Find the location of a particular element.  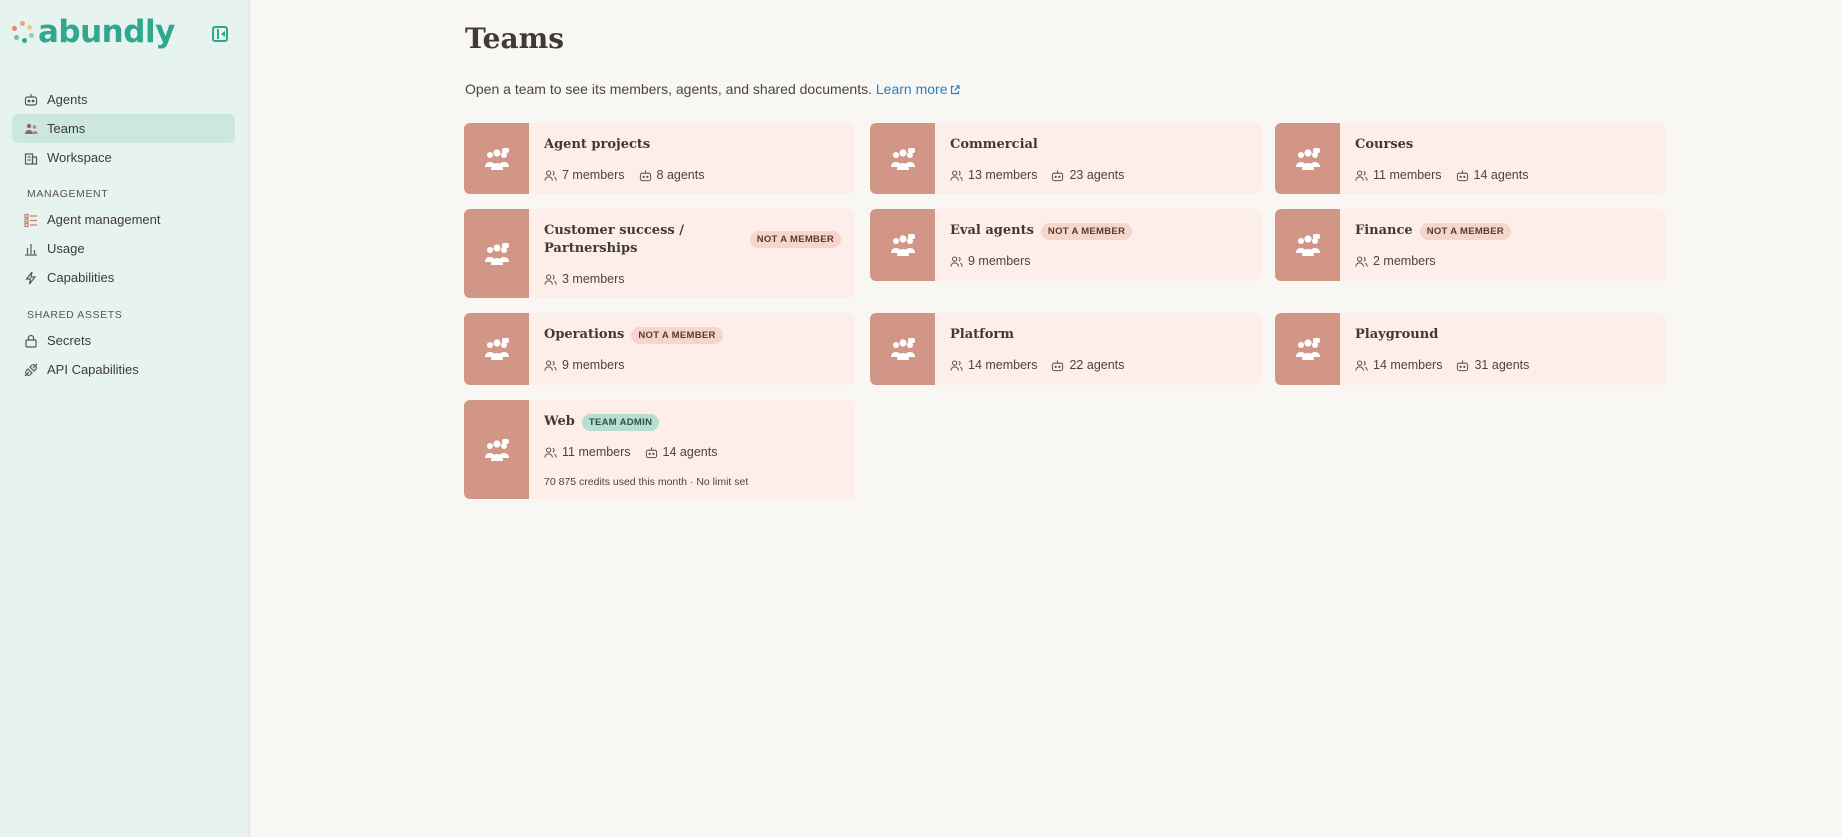

external-link-icon is located at coordinates (956, 90).